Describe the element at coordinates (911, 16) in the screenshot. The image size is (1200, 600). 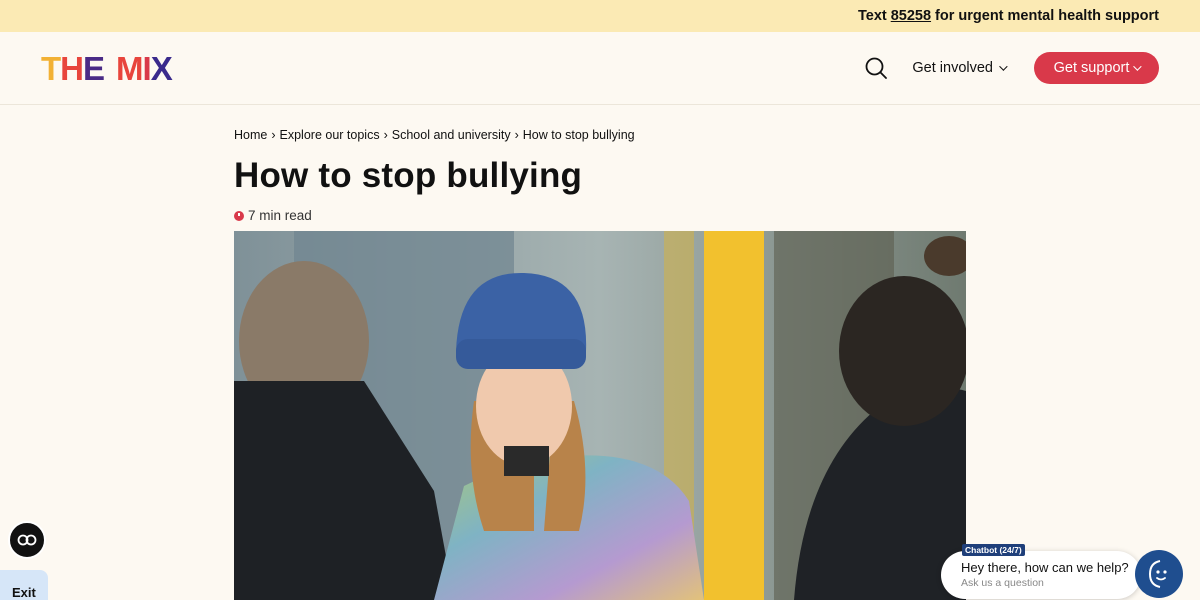
I see `banner-phone-number: 85258` at that location.